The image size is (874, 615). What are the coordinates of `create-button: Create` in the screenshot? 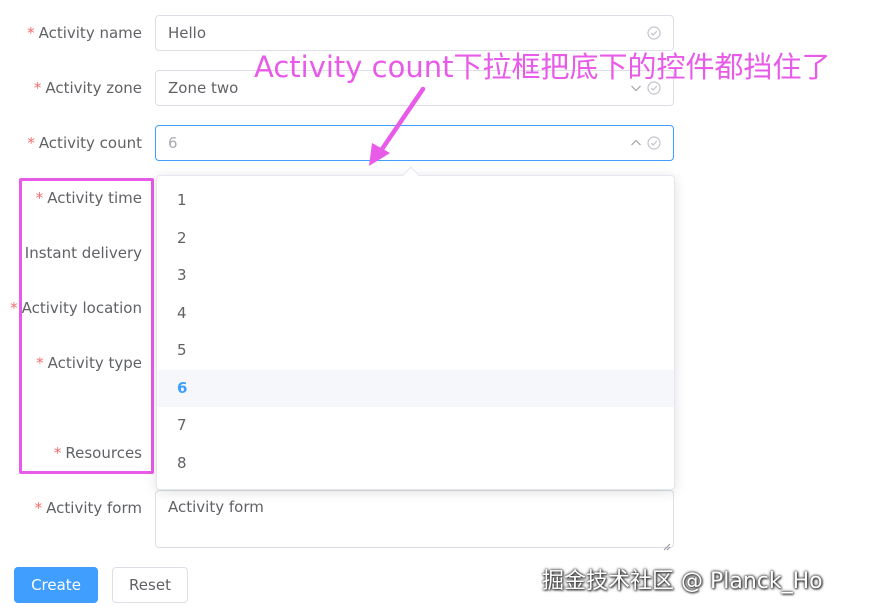 It's located at (56, 585).